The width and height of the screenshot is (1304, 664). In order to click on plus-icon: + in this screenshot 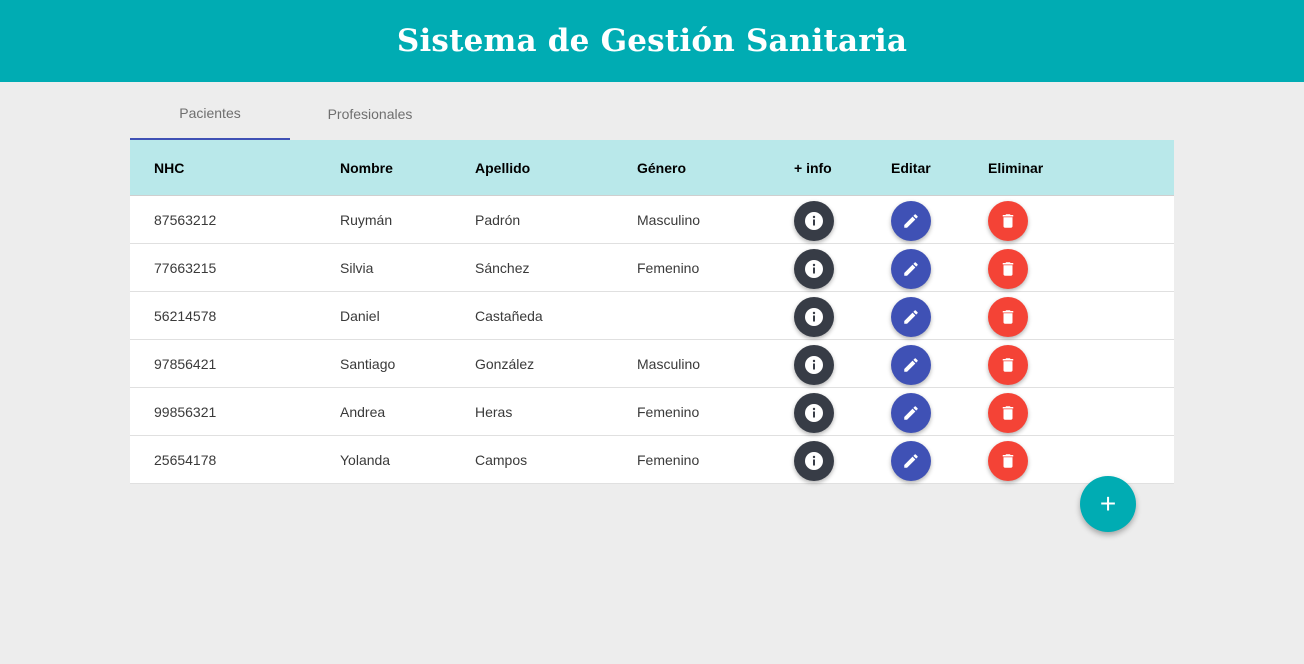, I will do `click(1108, 503)`.